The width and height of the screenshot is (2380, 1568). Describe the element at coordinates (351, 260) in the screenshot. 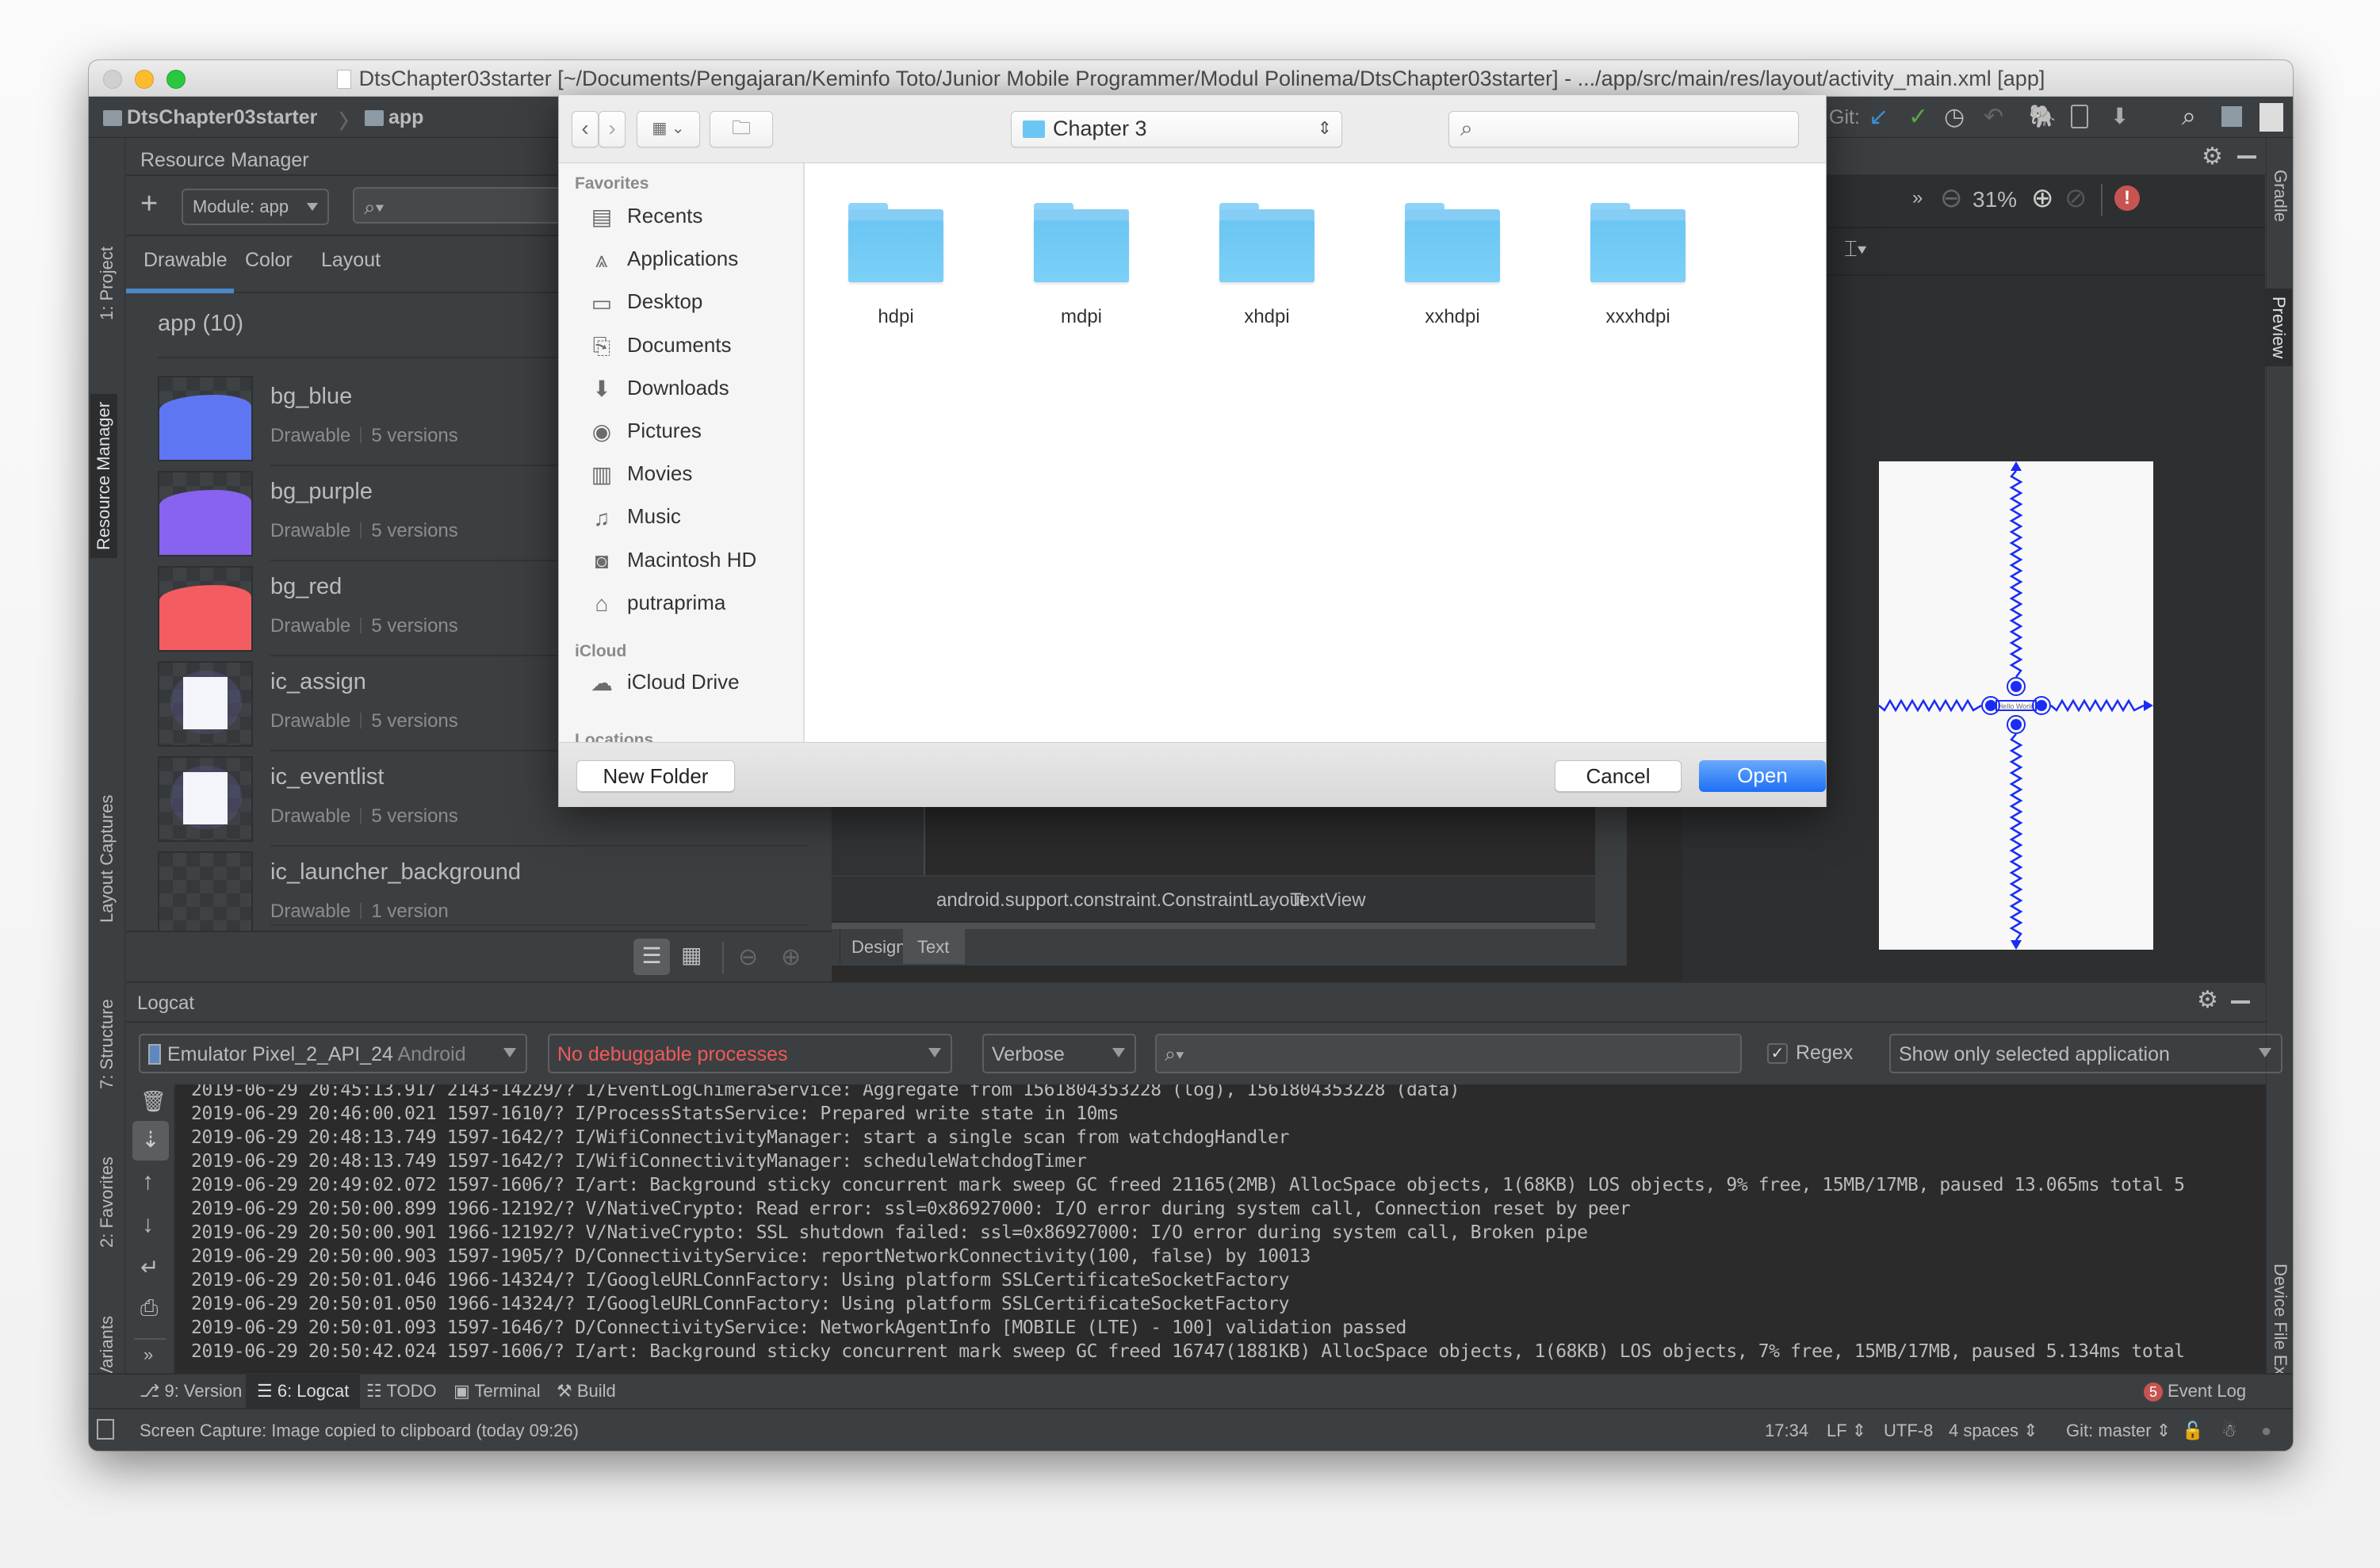

I see `tab-layout: Layout` at that location.